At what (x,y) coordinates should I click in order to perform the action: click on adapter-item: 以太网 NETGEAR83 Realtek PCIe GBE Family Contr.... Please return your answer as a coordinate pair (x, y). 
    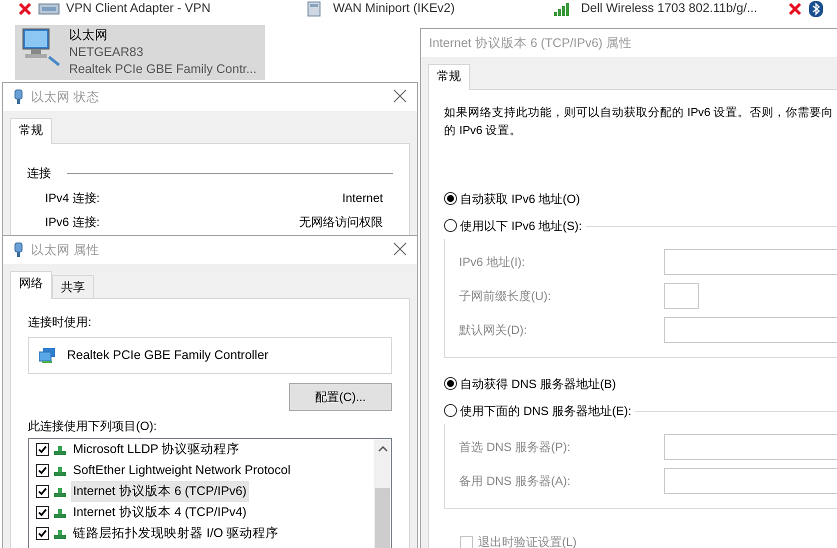
    Looking at the image, I should click on (140, 52).